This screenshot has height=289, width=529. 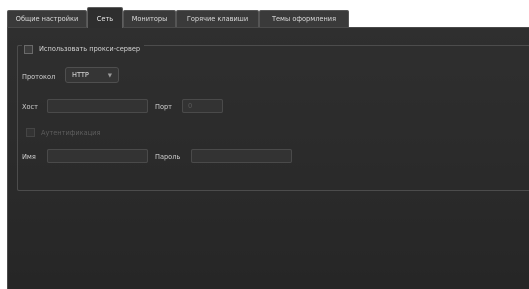 What do you see at coordinates (30, 132) in the screenshot?
I see `authentication-checkbox` at bounding box center [30, 132].